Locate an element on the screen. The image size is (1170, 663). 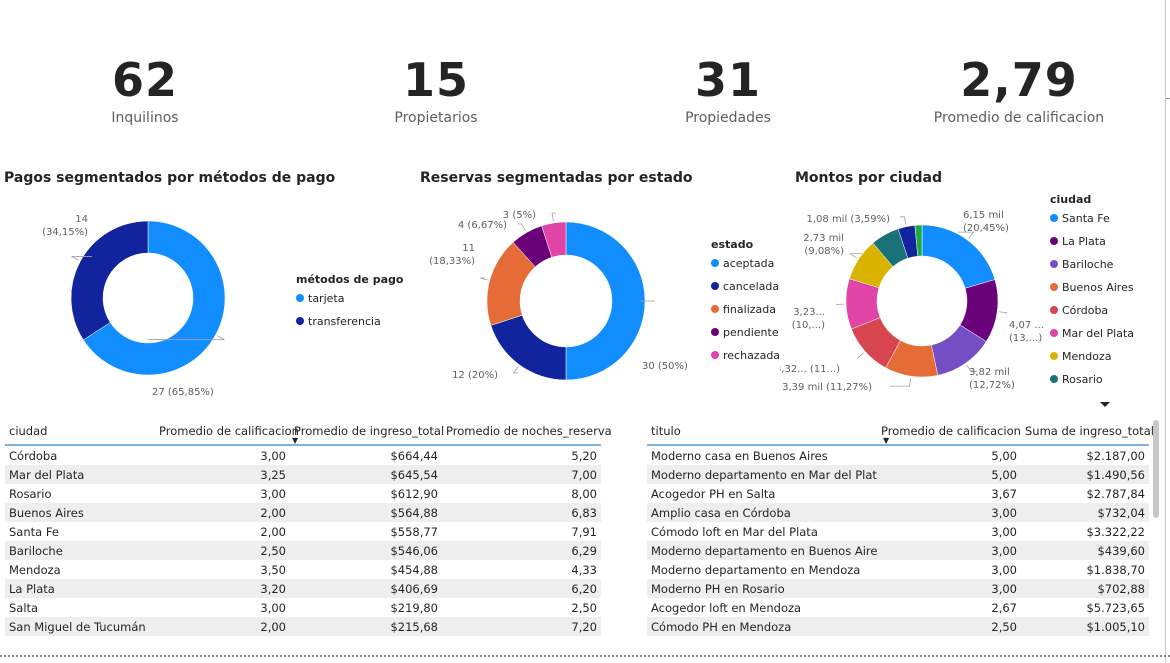
table-cell: $612,90 is located at coordinates (414, 493).